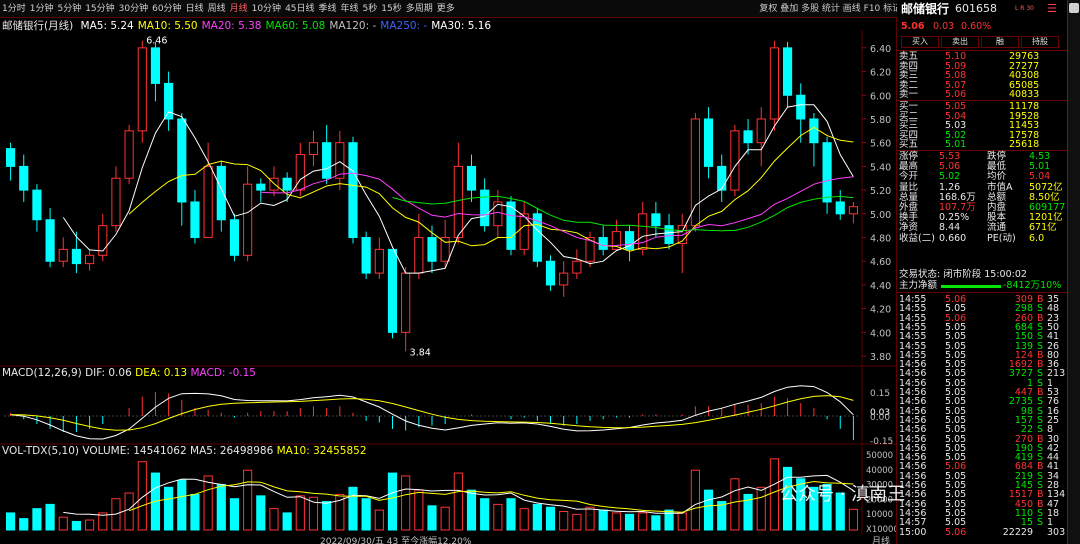  Describe the element at coordinates (982, 66) in the screenshot. I see `ask-row: 卖四 5.09 27277` at that location.